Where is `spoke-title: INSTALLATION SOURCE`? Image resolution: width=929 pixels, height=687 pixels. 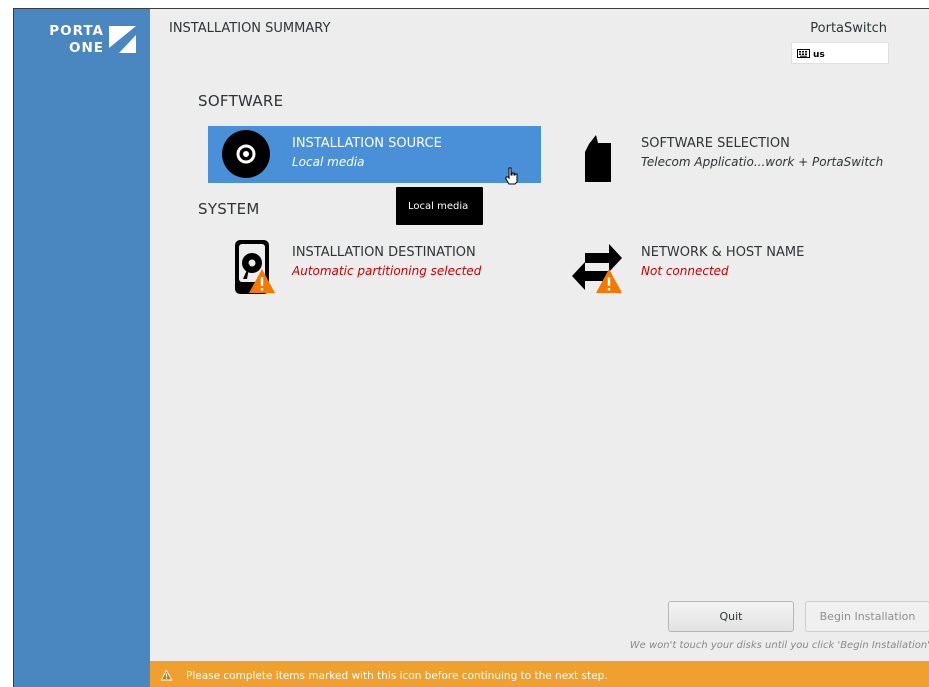 spoke-title: INSTALLATION SOURCE is located at coordinates (367, 143).